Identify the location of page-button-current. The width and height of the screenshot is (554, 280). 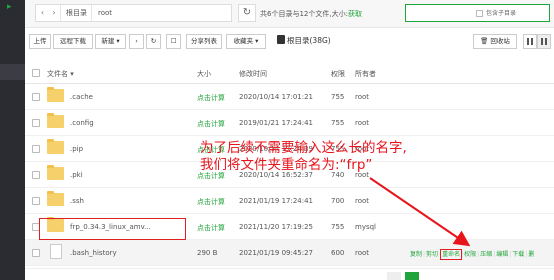
(412, 276).